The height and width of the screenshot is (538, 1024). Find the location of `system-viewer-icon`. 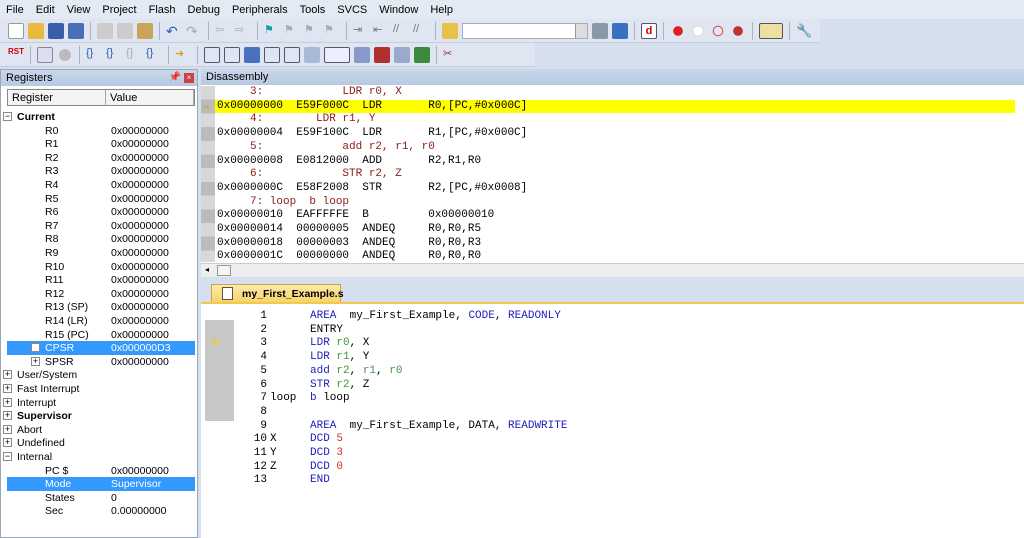

system-viewer-icon is located at coordinates (422, 54).